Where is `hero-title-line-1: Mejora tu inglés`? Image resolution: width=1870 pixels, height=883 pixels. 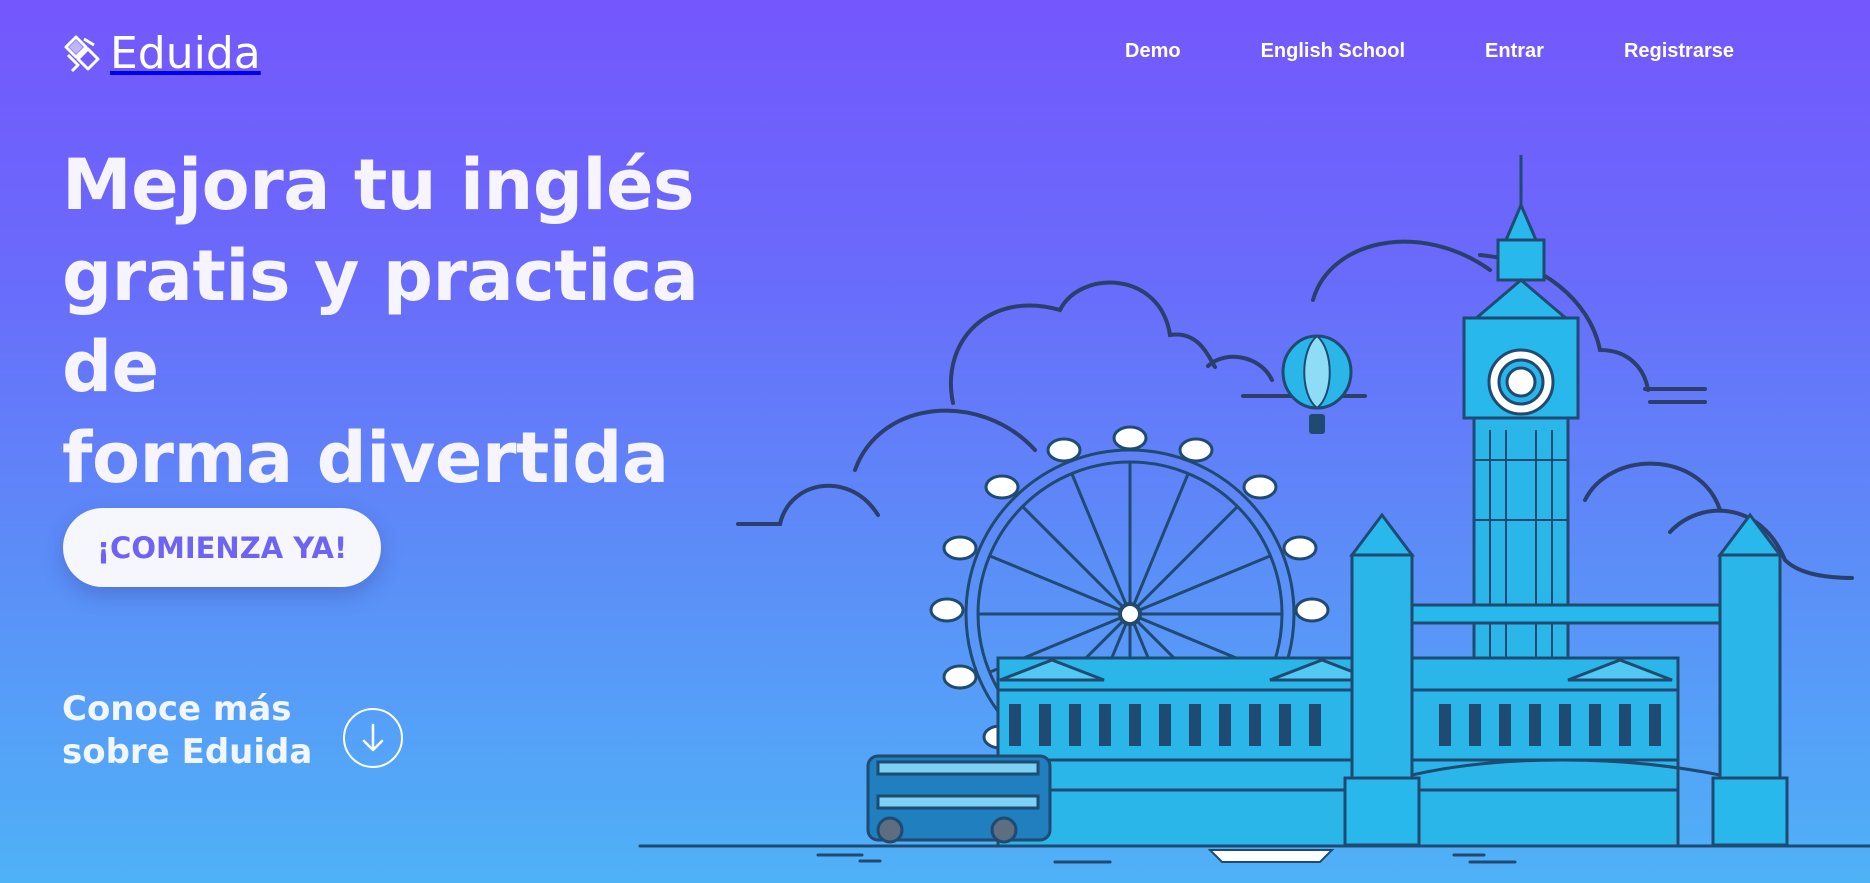 hero-title-line-1: Mejora tu inglés is located at coordinates (378, 185).